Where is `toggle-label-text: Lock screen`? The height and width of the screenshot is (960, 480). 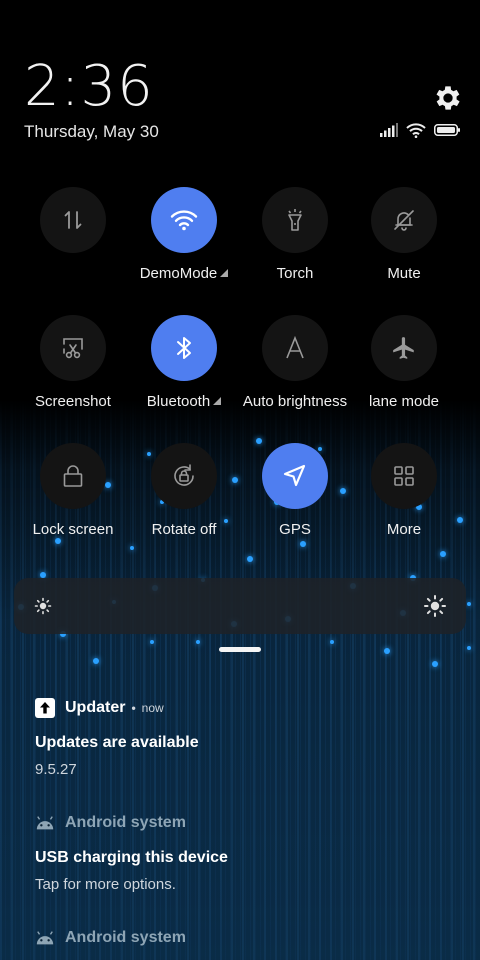
toggle-label-text: Lock screen is located at coordinates (73, 529).